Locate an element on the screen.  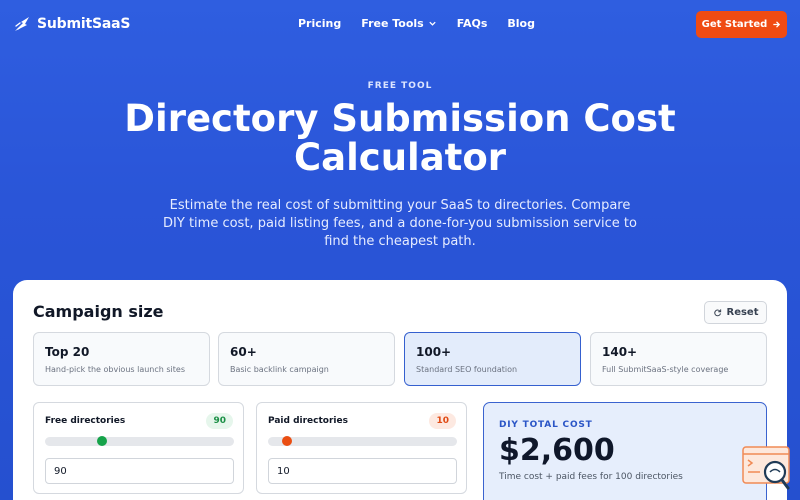
cta-label: Get Started is located at coordinates (734, 24).